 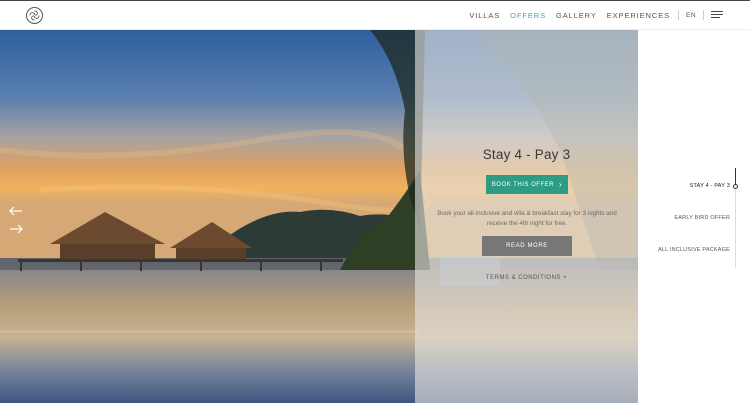 I want to click on arrow-left-icon, so click(x=16, y=209).